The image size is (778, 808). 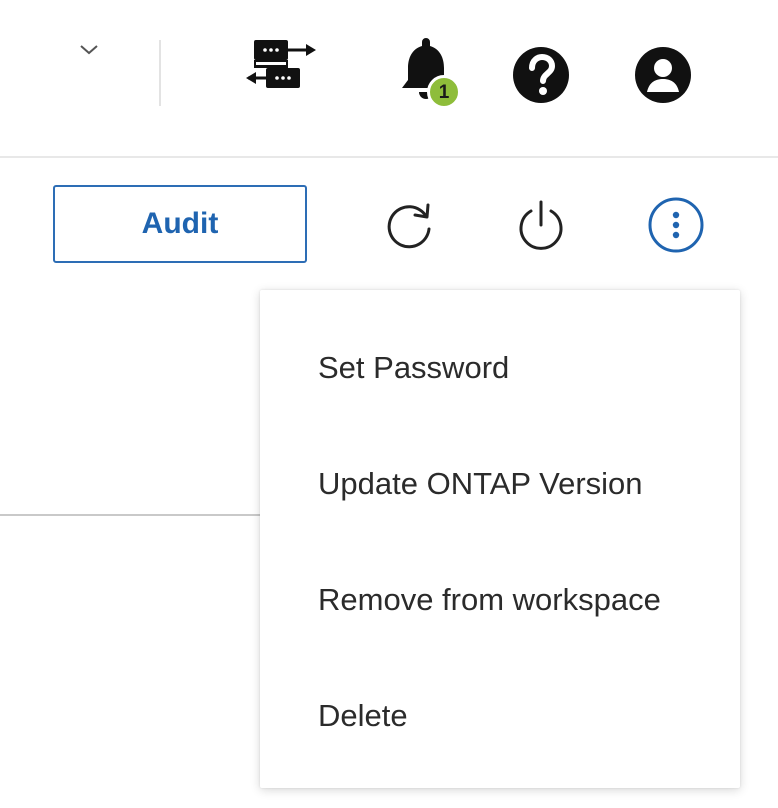 I want to click on transfer-icon, so click(x=286, y=71).